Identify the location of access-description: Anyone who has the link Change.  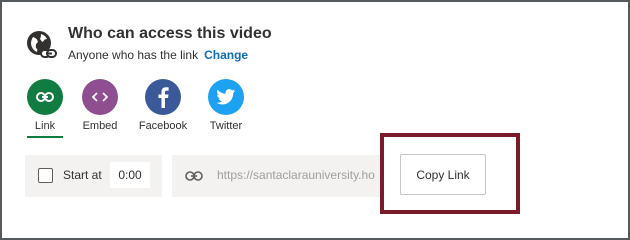
(158, 55).